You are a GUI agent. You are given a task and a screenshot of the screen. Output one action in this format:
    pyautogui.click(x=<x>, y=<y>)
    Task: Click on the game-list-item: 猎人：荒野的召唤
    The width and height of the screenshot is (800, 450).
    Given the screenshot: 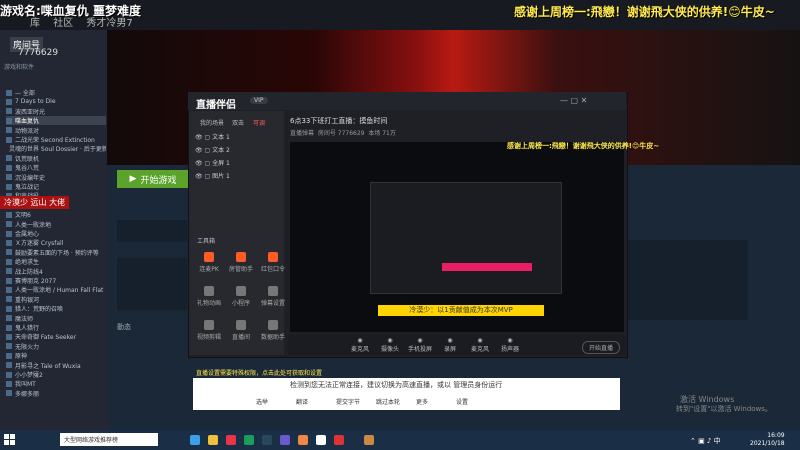 What is the action you would take?
    pyautogui.click(x=56, y=308)
    